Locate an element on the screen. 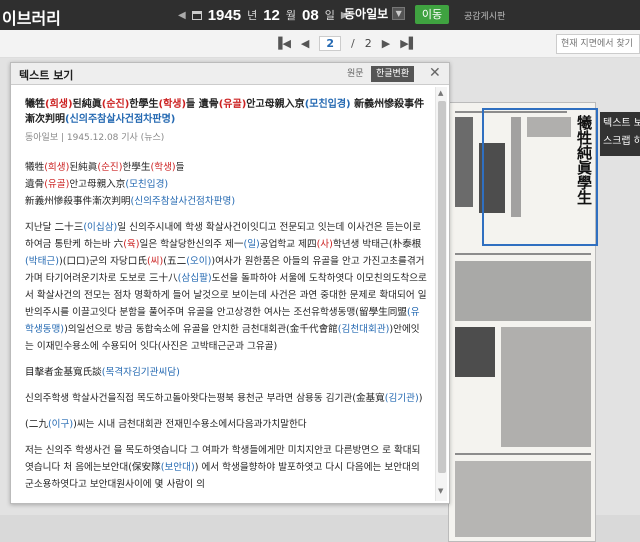  hanja-reading: (김천대회관) is located at coordinates (363, 329).